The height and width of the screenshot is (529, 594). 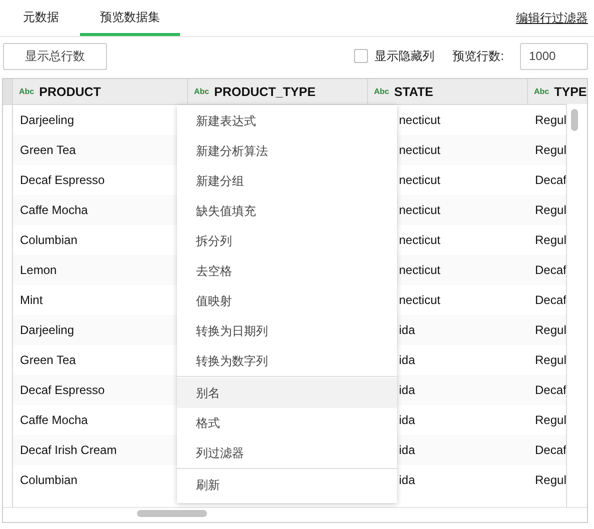 I want to click on column-header: Abc STATE, so click(x=448, y=91).